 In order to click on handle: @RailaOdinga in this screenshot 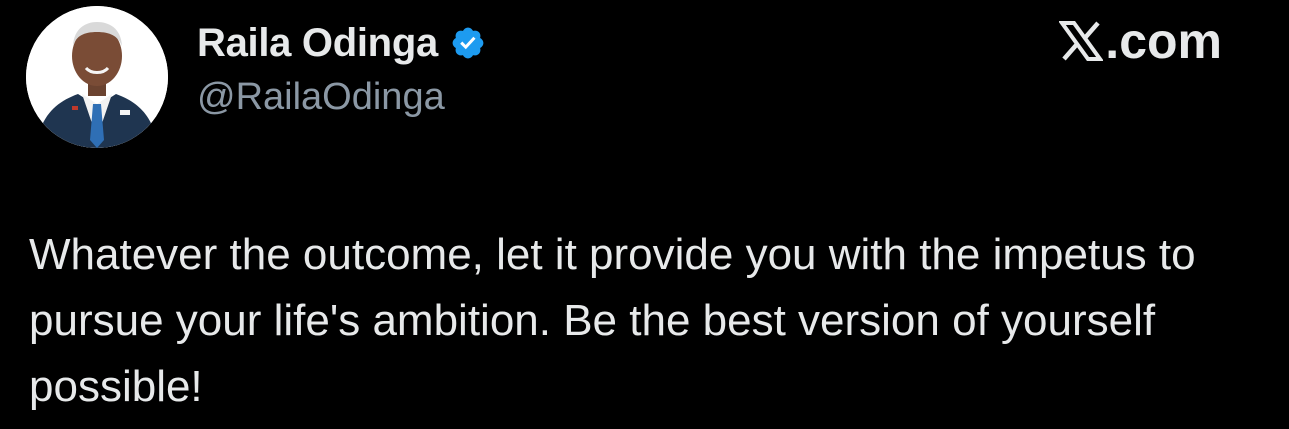, I will do `click(341, 97)`.